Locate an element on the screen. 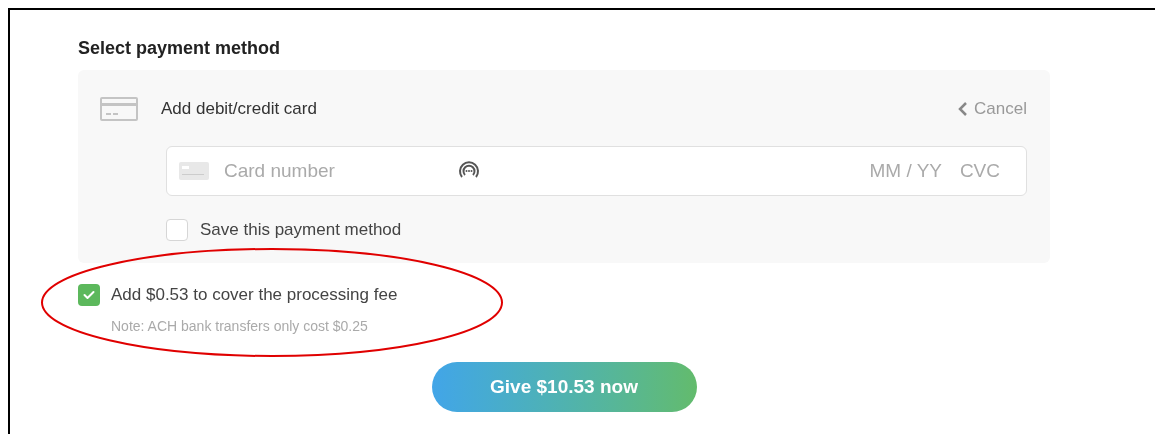  card-number-input: Card number is located at coordinates (339, 171).